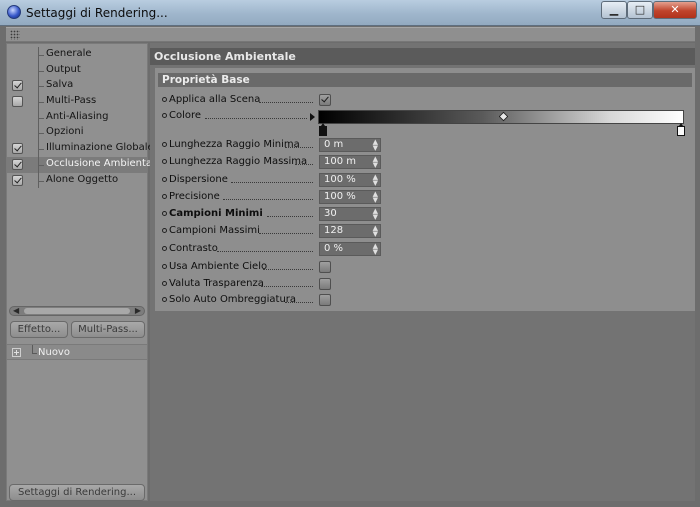 The width and height of the screenshot is (700, 507). Describe the element at coordinates (216, 283) in the screenshot. I see `trasparenza-label: Valuta Trasparenza` at that location.